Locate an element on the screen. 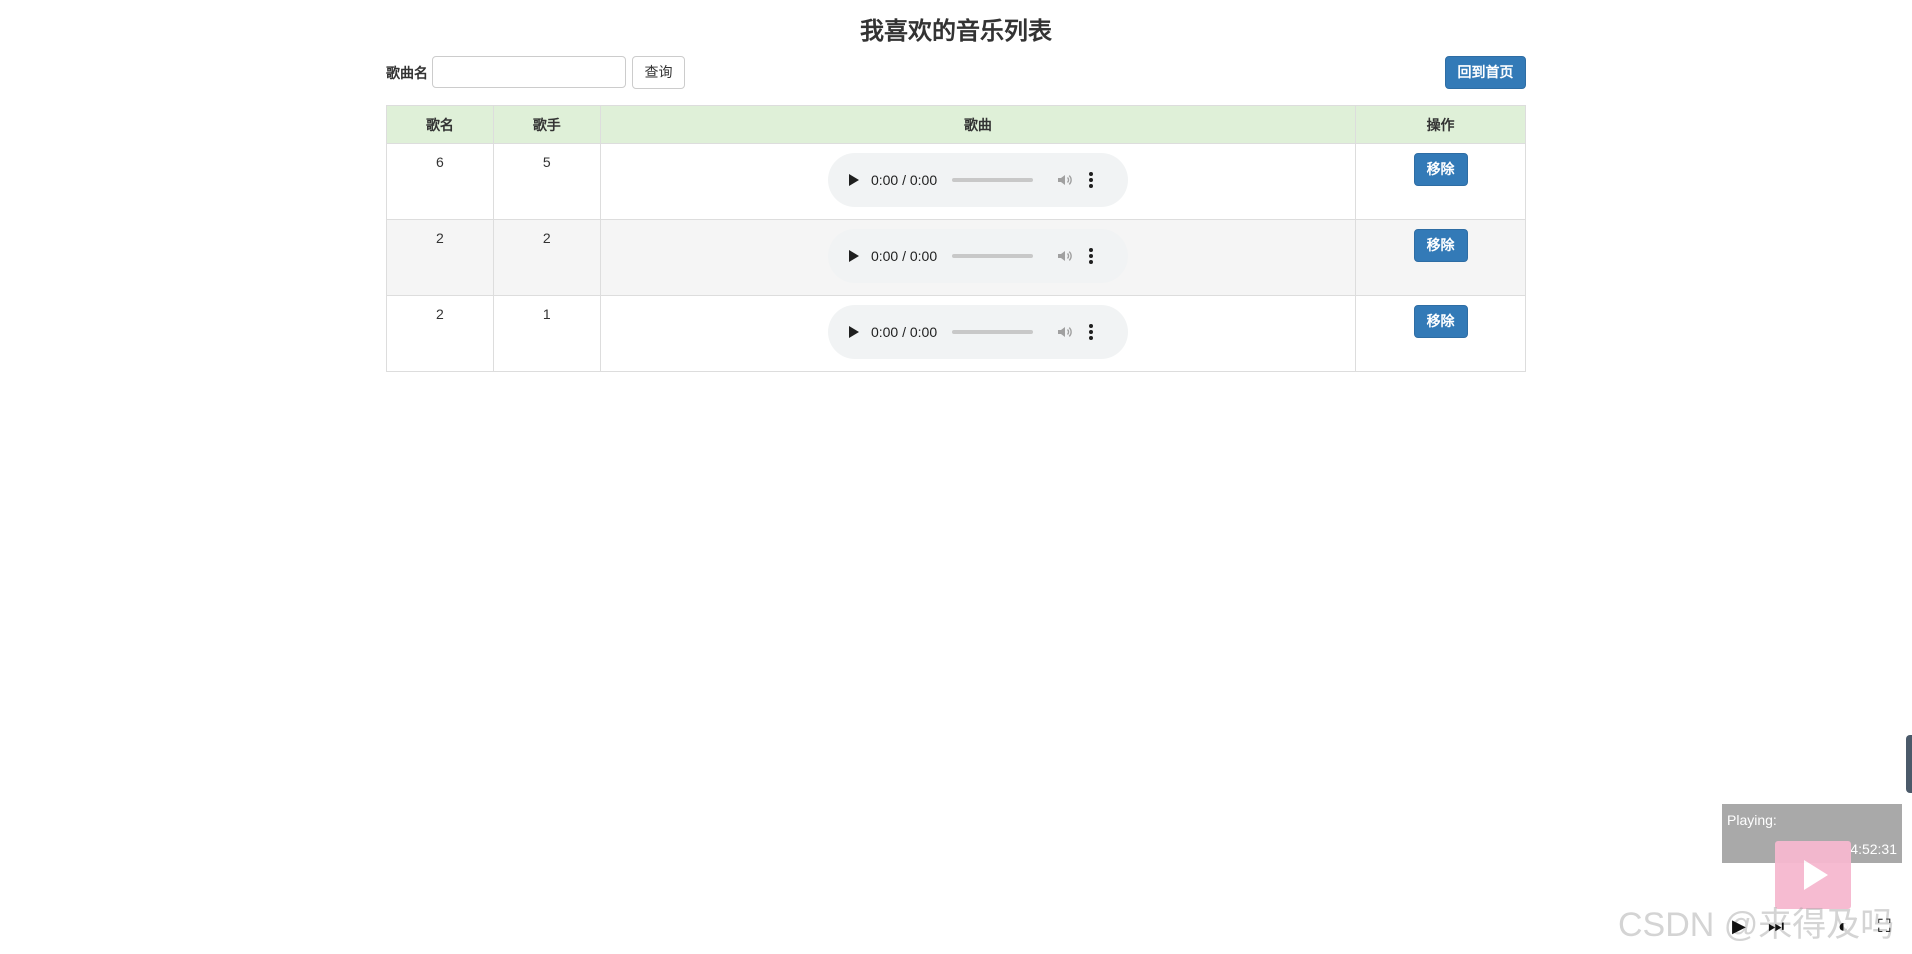 The width and height of the screenshot is (1912, 954). table-row: 2 1 0:00 / 0:00 移除 is located at coordinates (956, 333).